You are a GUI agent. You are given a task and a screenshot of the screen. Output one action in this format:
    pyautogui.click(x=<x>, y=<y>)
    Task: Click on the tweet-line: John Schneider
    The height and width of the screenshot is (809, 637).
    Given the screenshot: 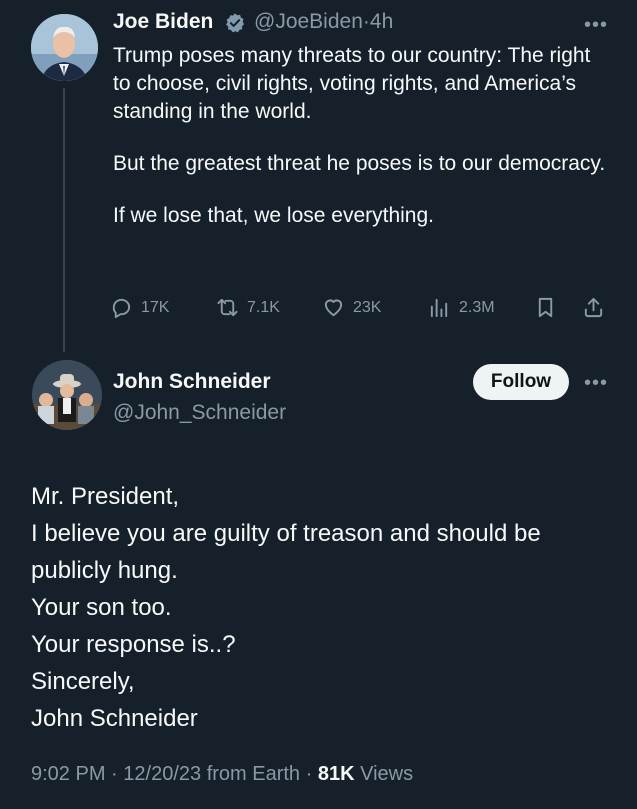 What is the action you would take?
    pyautogui.click(x=114, y=718)
    